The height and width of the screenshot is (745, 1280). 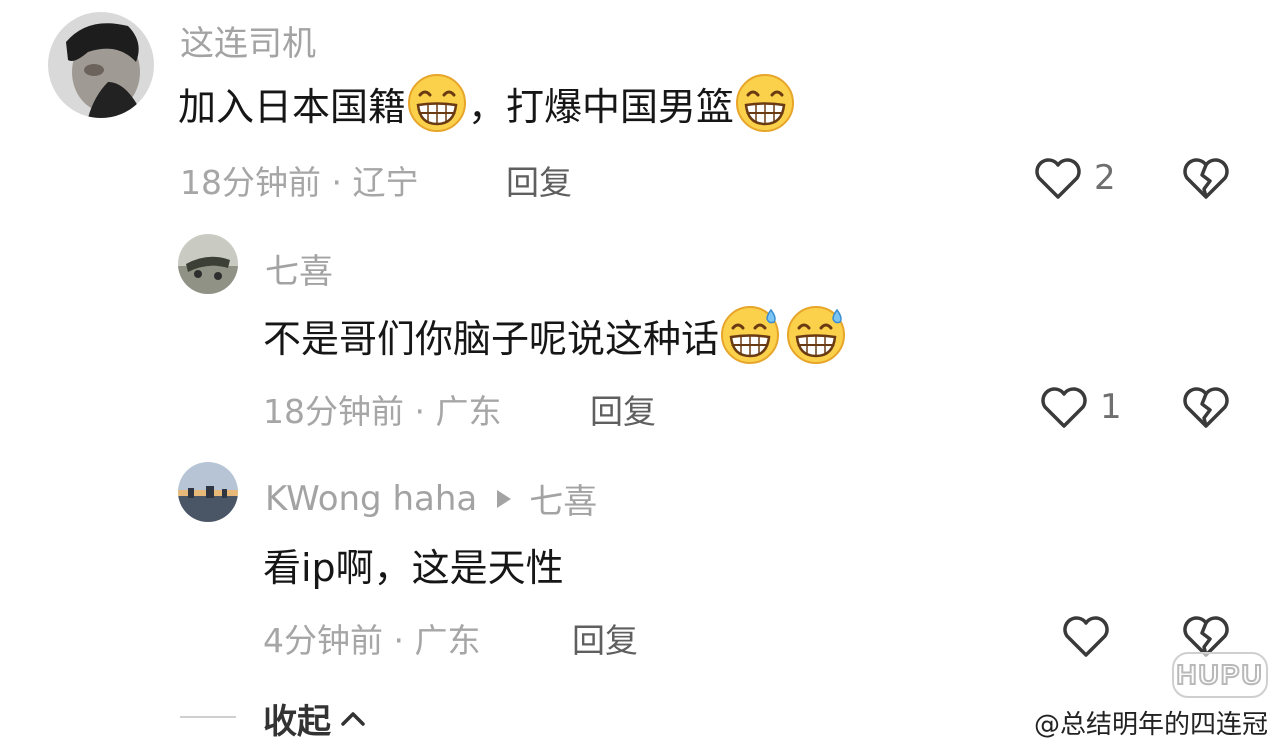 I want to click on comment-text: 看ip啊，这是天性, so click(x=413, y=567).